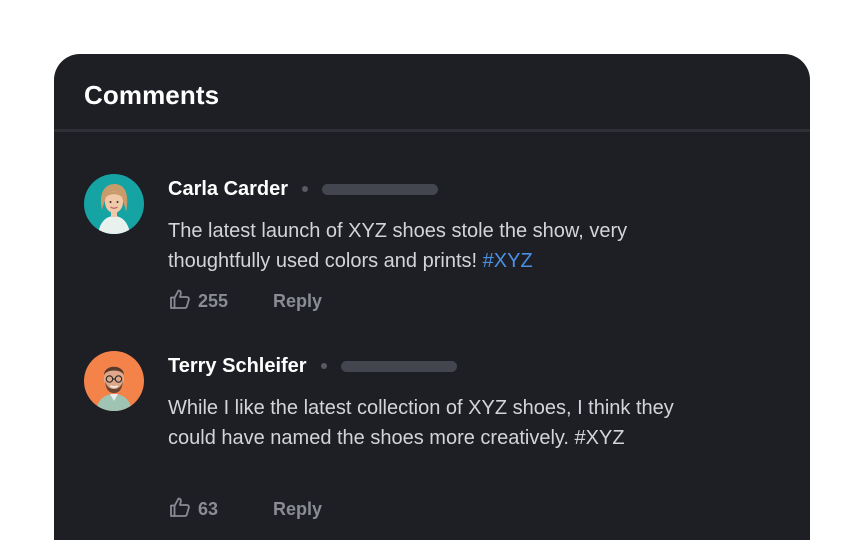 The height and width of the screenshot is (540, 864). Describe the element at coordinates (600, 438) in the screenshot. I see `hashtag-text: #XYZ` at that location.